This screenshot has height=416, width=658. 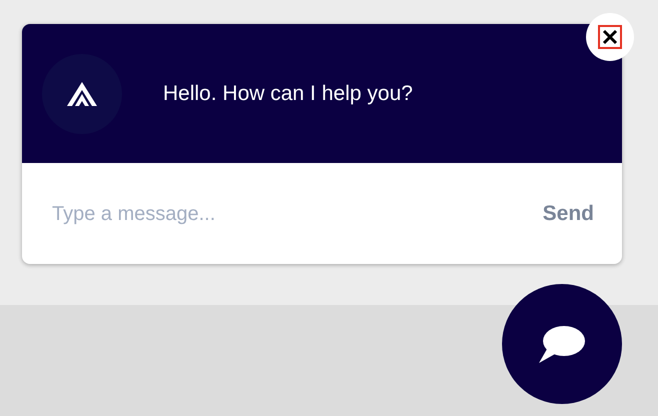 I want to click on send-button: Send, so click(x=568, y=214).